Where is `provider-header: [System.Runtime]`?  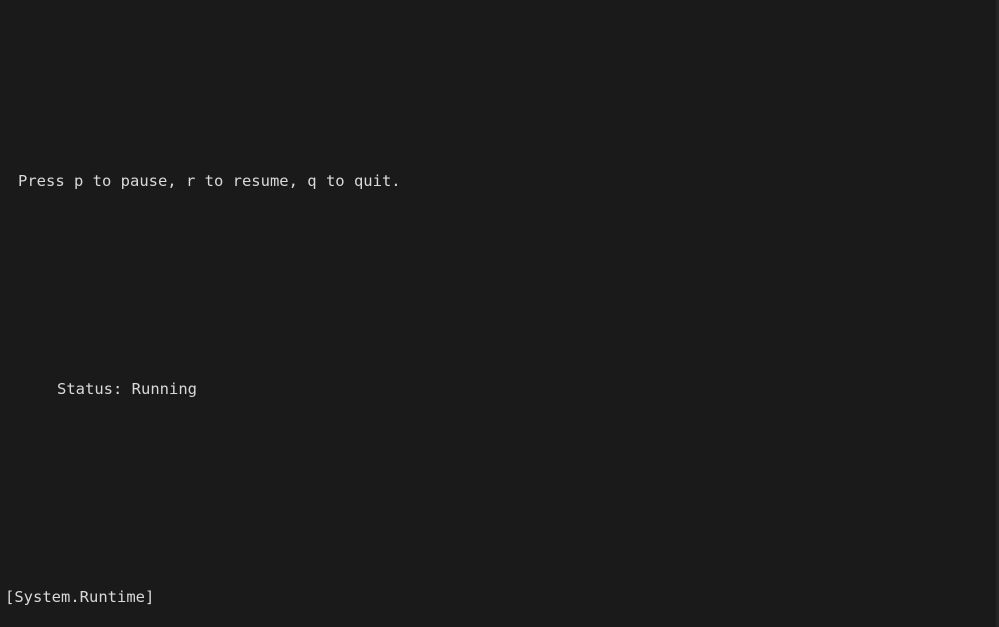 provider-header: [System.Runtime] is located at coordinates (80, 597).